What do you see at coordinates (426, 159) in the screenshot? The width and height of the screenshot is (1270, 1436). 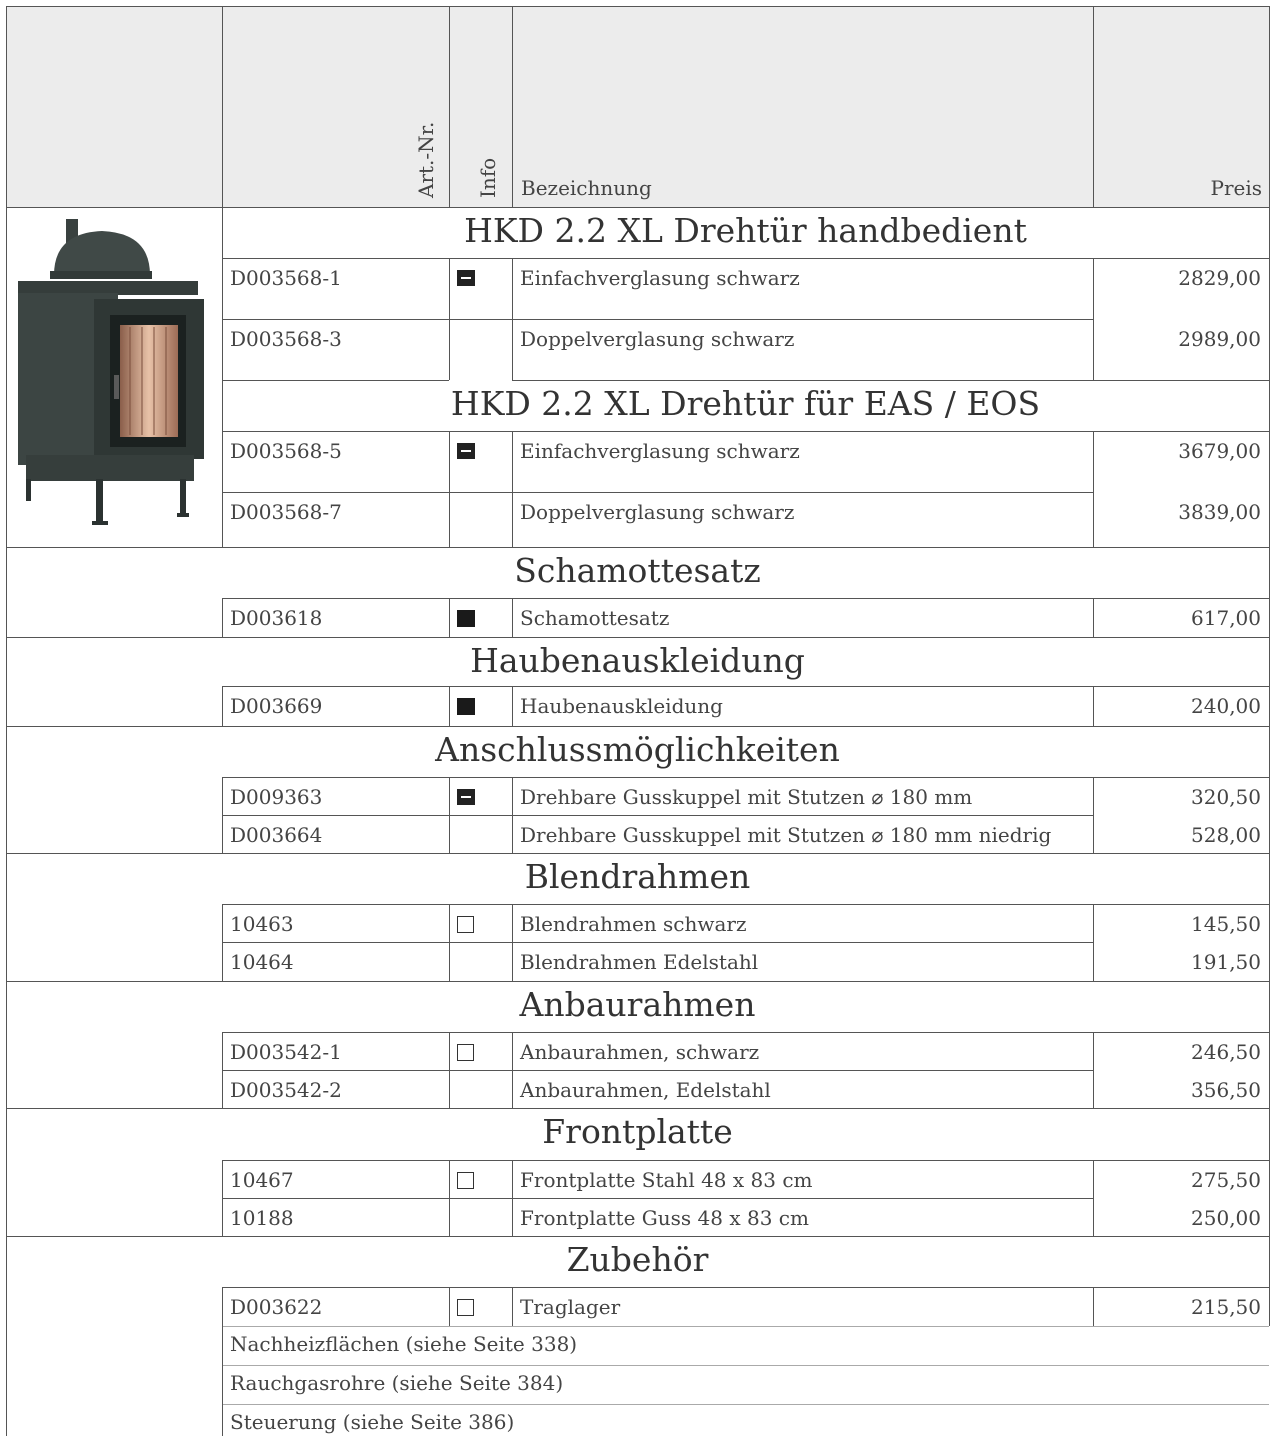 I see `artnr-header: Art.-Nr.` at bounding box center [426, 159].